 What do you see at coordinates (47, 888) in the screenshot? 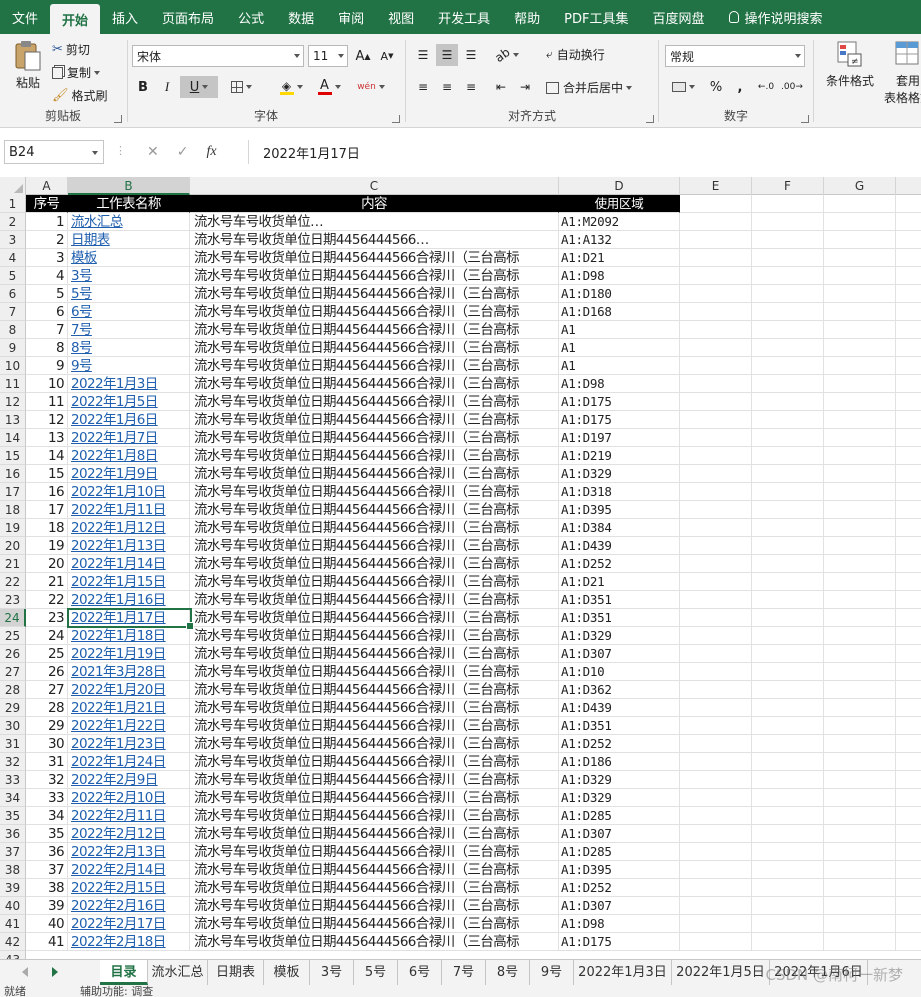
I see `cell-seq: 38` at bounding box center [47, 888].